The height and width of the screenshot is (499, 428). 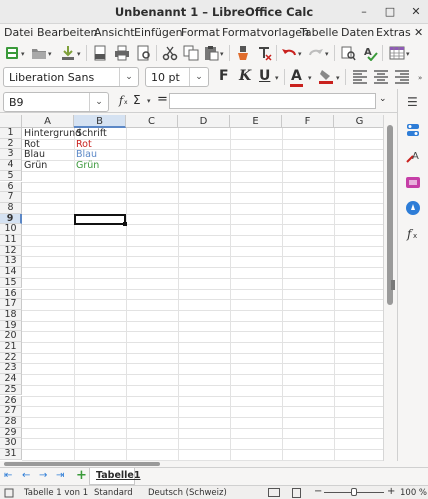 What do you see at coordinates (256, 121) in the screenshot?
I see `column-header-e: E` at bounding box center [256, 121].